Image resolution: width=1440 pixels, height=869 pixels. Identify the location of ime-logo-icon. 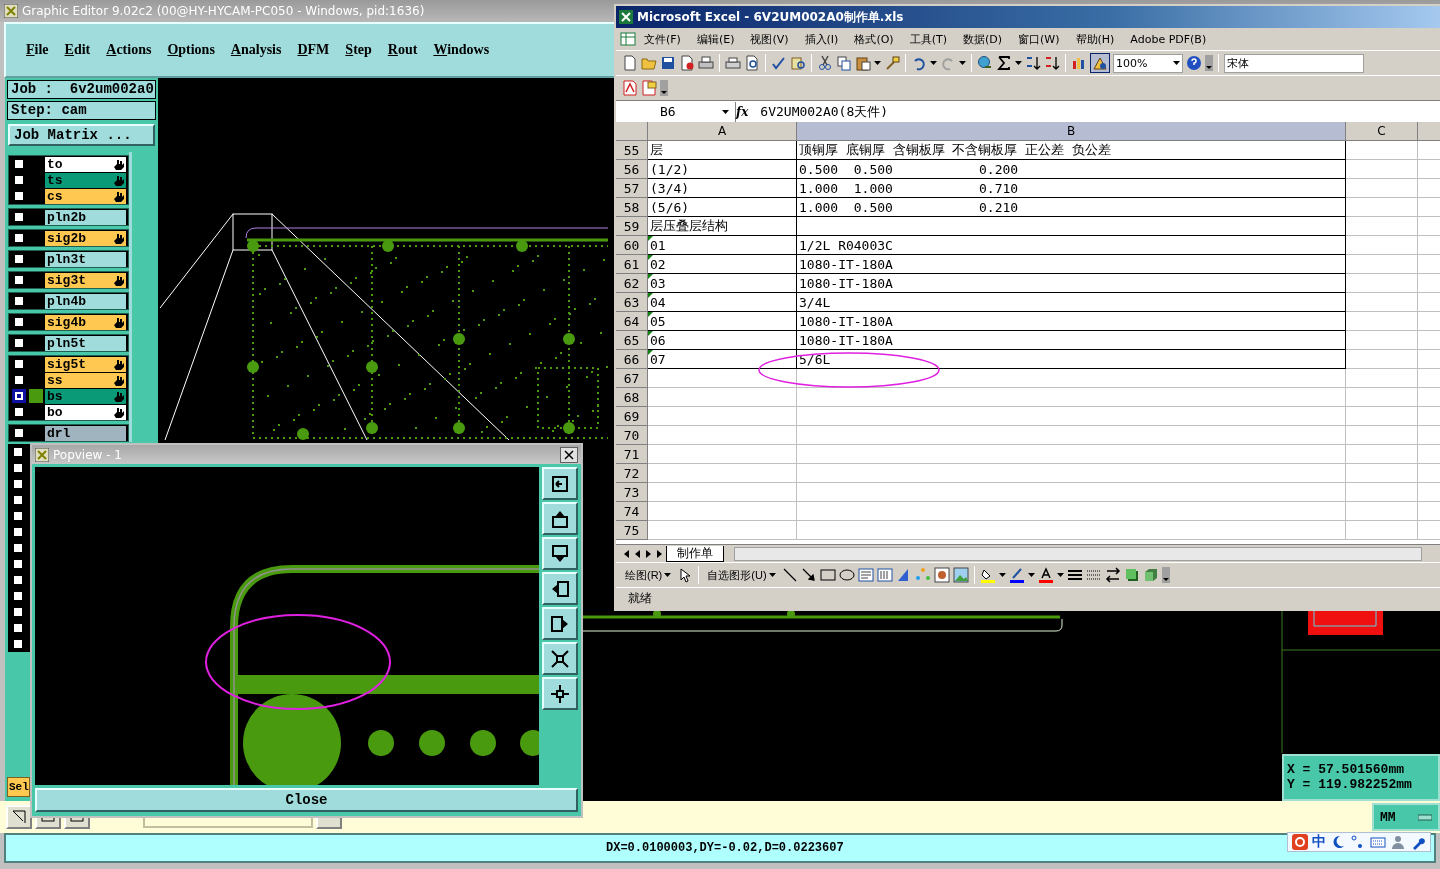
(1300, 842).